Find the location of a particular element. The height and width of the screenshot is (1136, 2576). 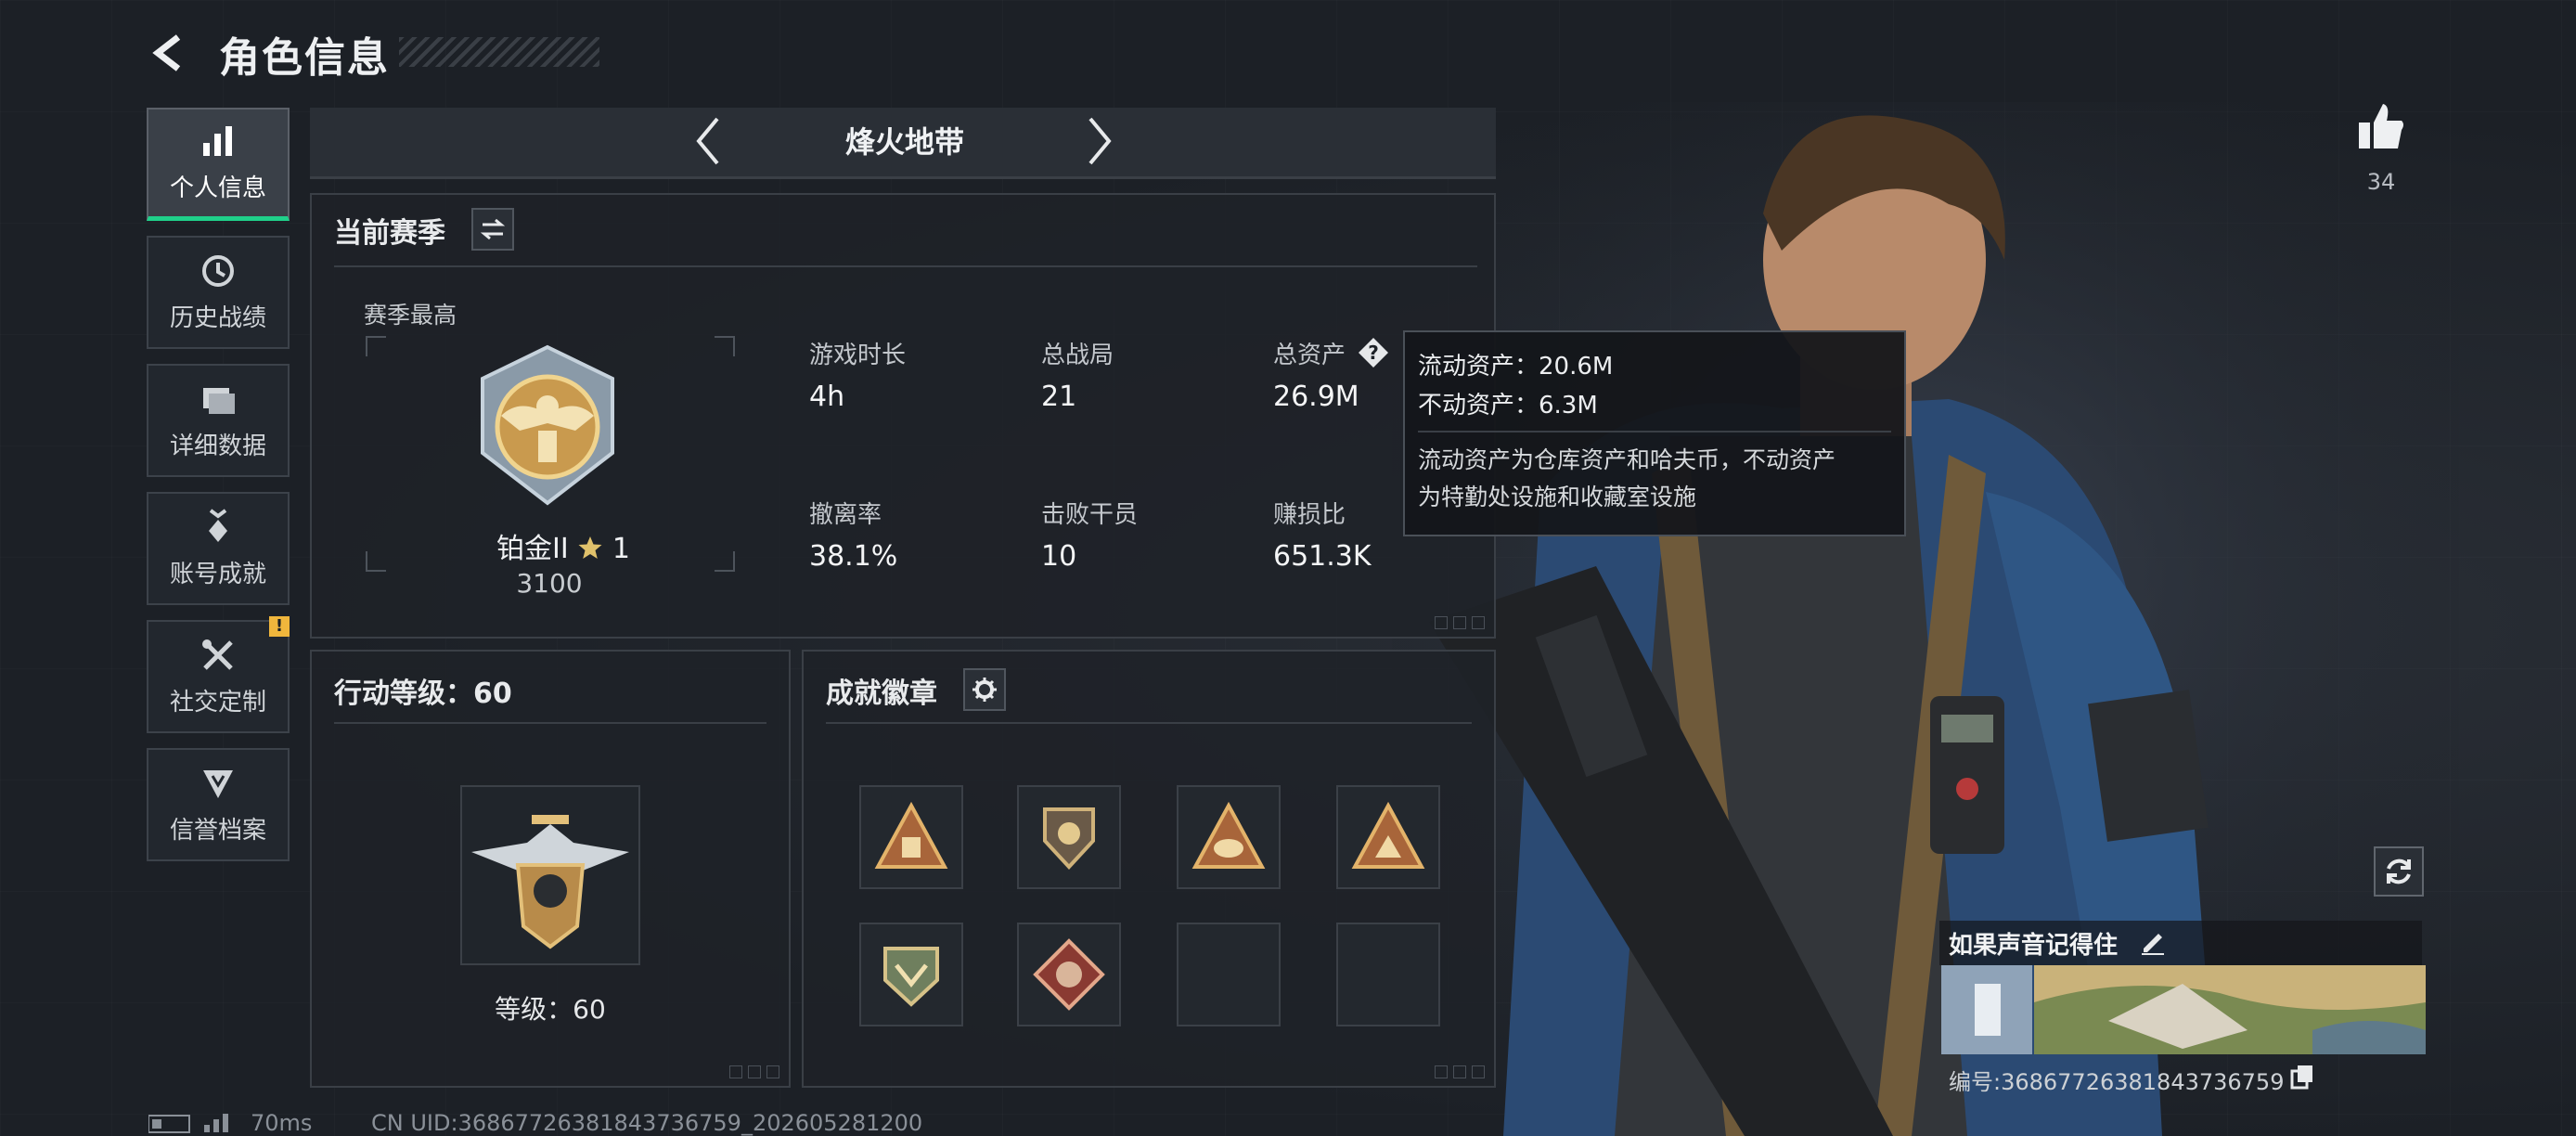

sidebar-item-label: 个人信息 is located at coordinates (217, 188).